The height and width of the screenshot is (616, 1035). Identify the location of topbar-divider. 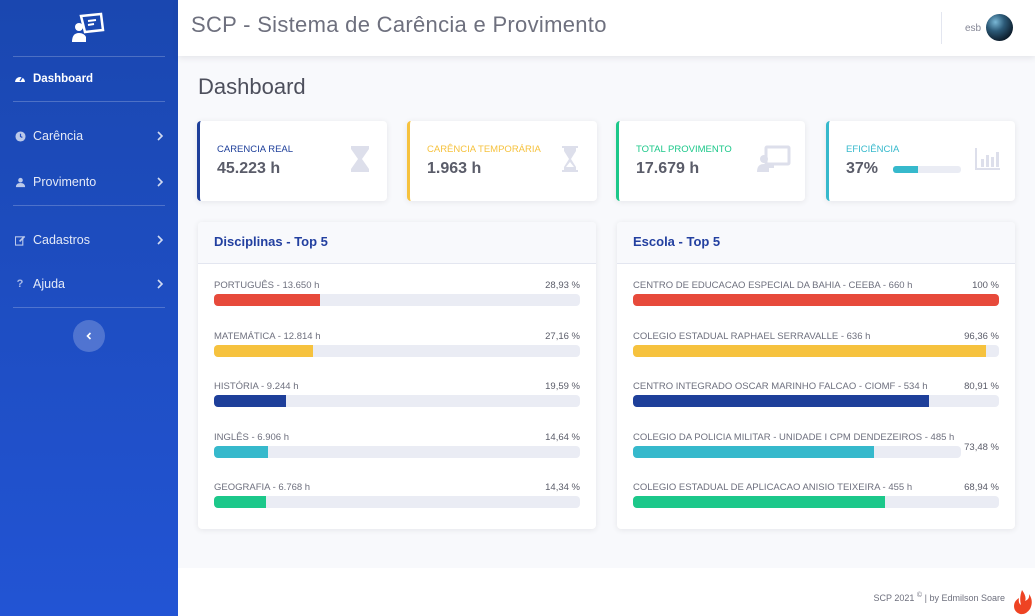
(941, 28).